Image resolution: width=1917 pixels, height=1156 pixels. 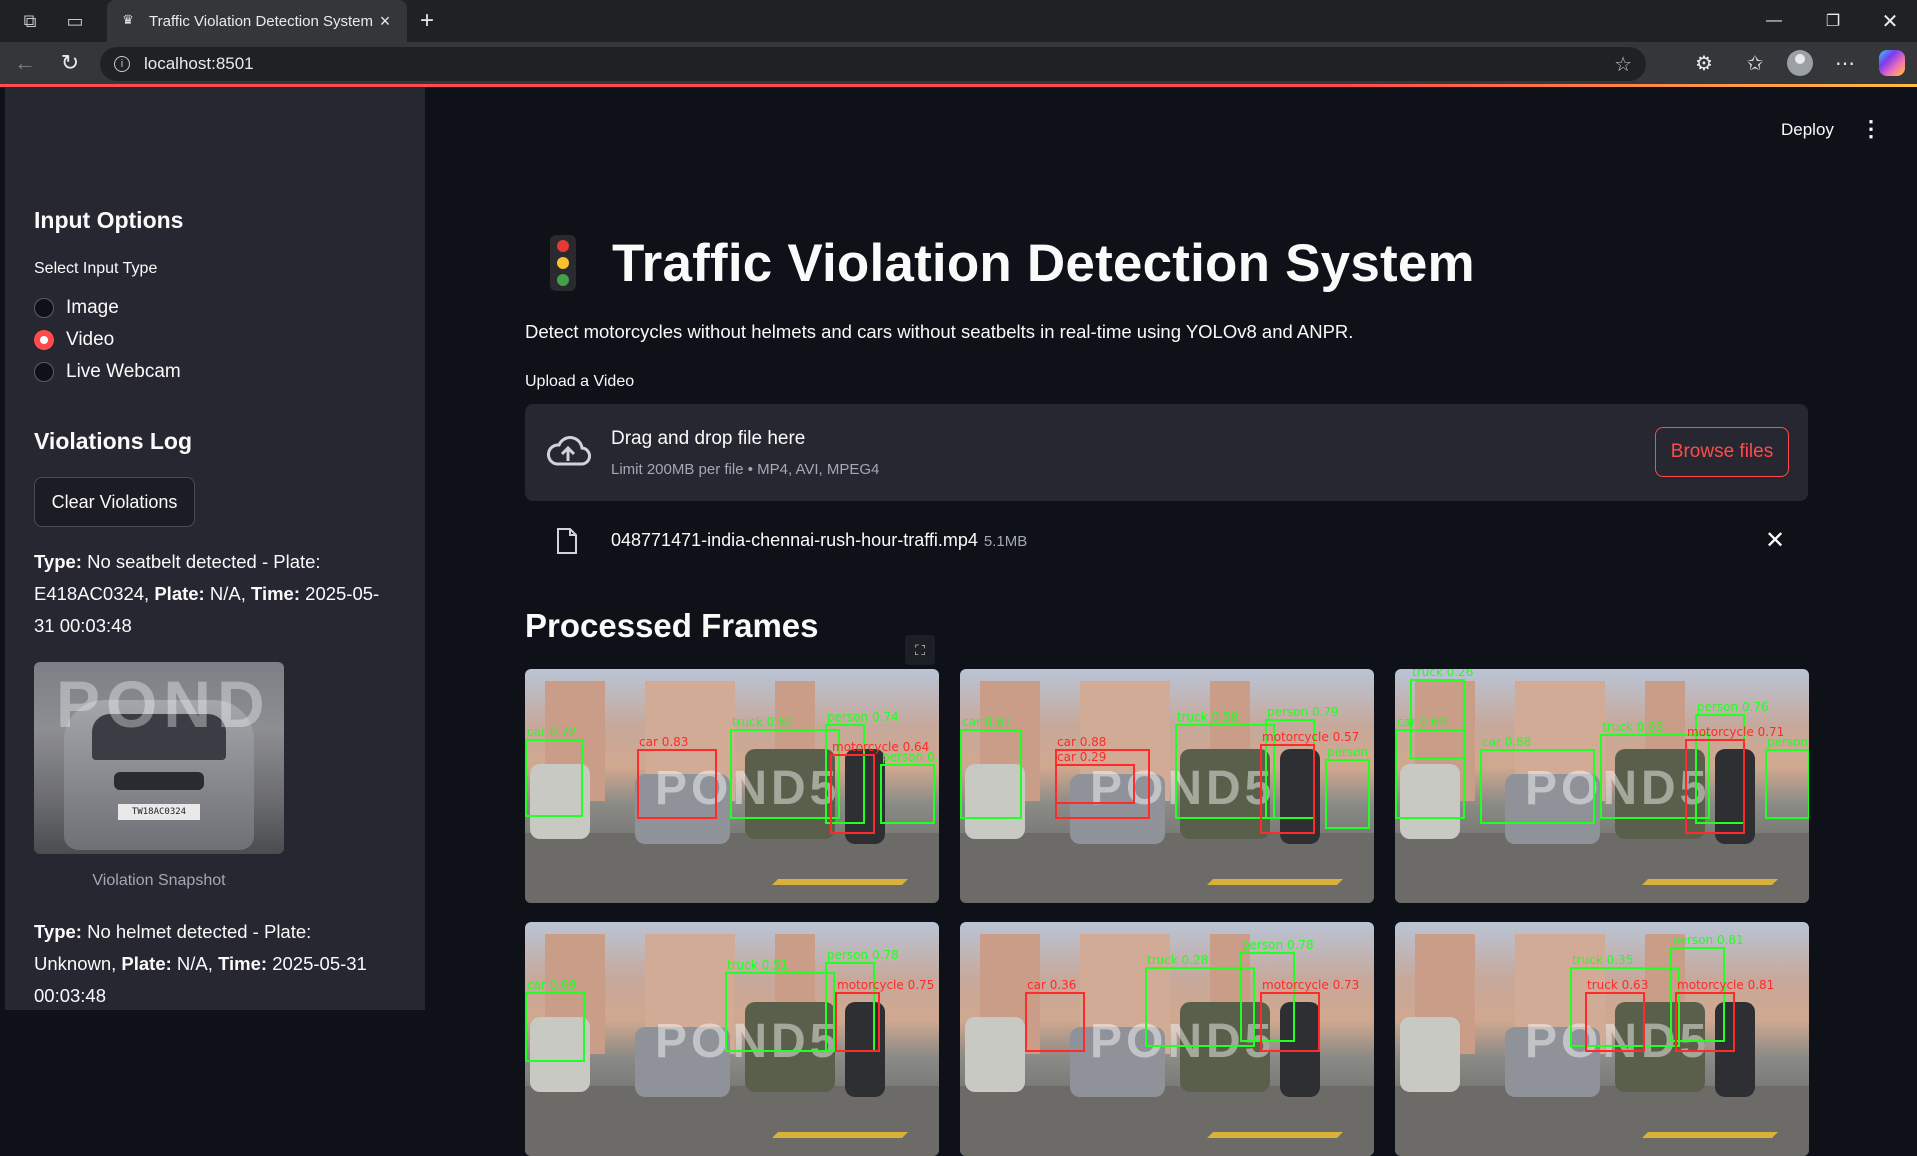 What do you see at coordinates (1616, 1015) in the screenshot?
I see `detection-box: truck 0.63` at bounding box center [1616, 1015].